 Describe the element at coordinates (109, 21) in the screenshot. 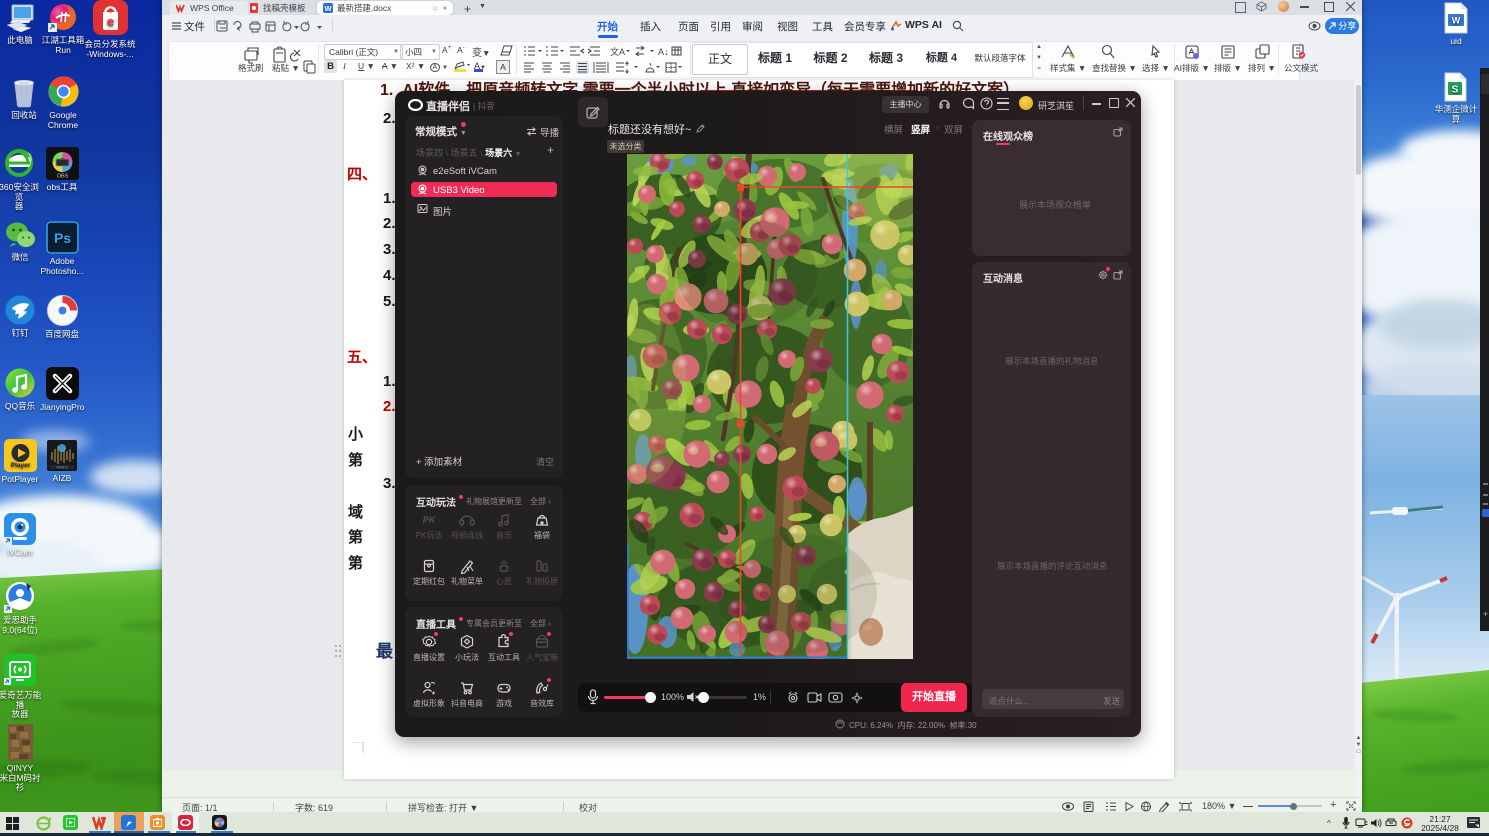

I see `svg-text: e` at that location.